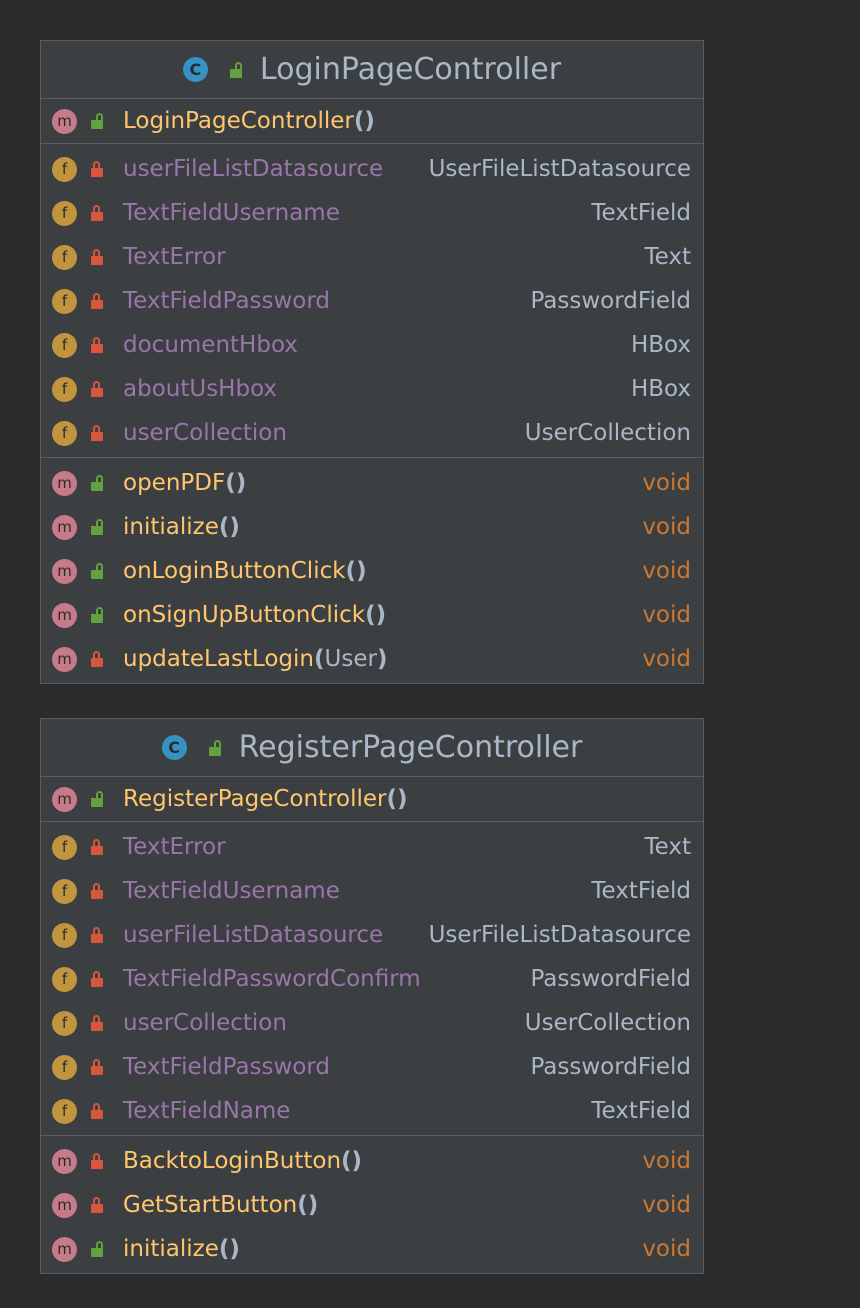  Describe the element at coordinates (272, 979) in the screenshot. I see `field-name: TextFieldPasswordConfirm` at that location.